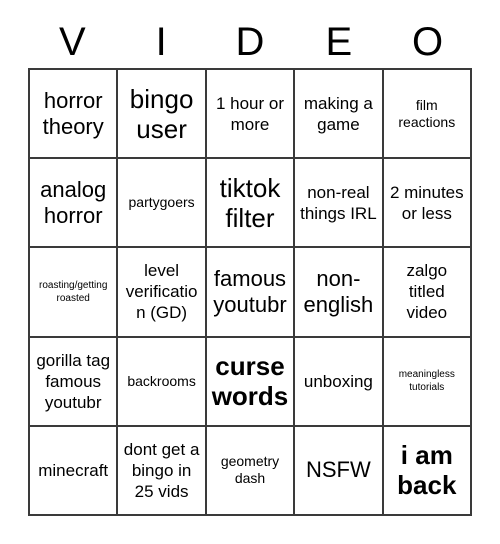  I want to click on bingo-cell-r5-c3: geometry dash, so click(251, 471).